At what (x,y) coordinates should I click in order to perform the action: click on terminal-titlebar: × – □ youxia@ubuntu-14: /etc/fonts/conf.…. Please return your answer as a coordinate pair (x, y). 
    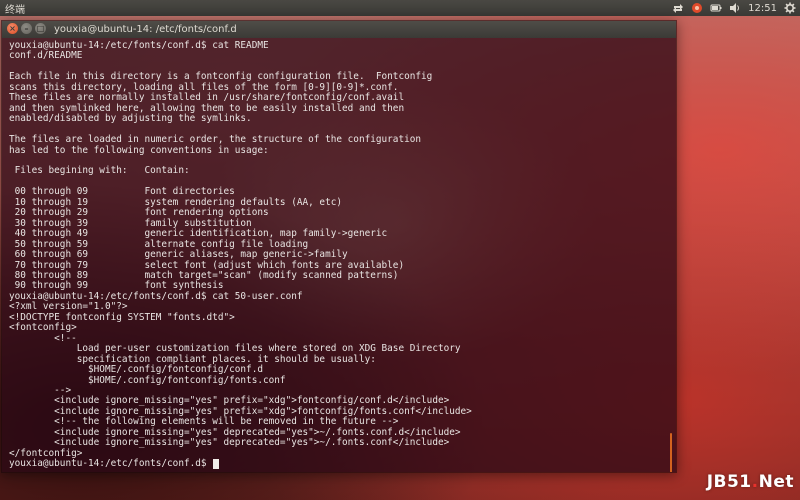
    Looking at the image, I should click on (339, 29).